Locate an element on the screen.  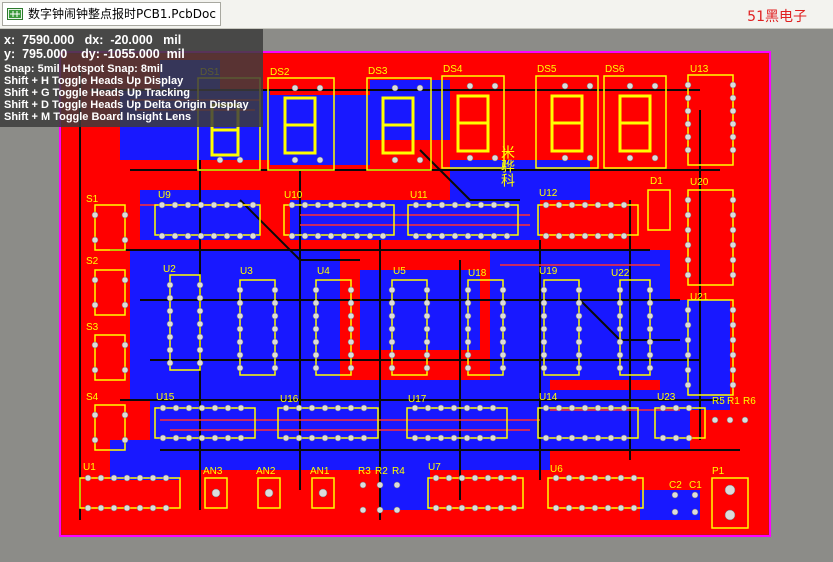
svg-text: U10 is located at coordinates (293, 195).